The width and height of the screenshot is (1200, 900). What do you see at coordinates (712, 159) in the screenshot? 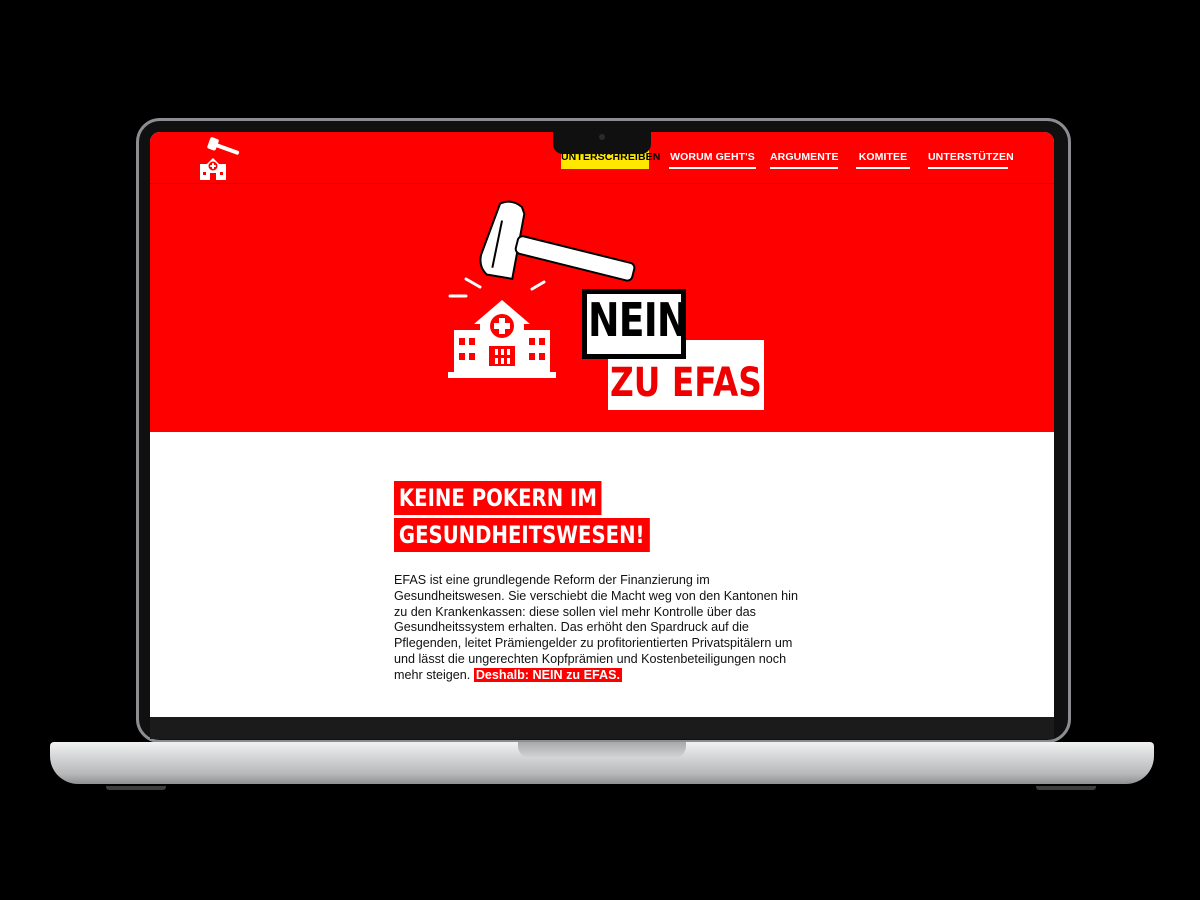
I see `nav-worum-gehts-link: WORUM GEHT'S` at bounding box center [712, 159].